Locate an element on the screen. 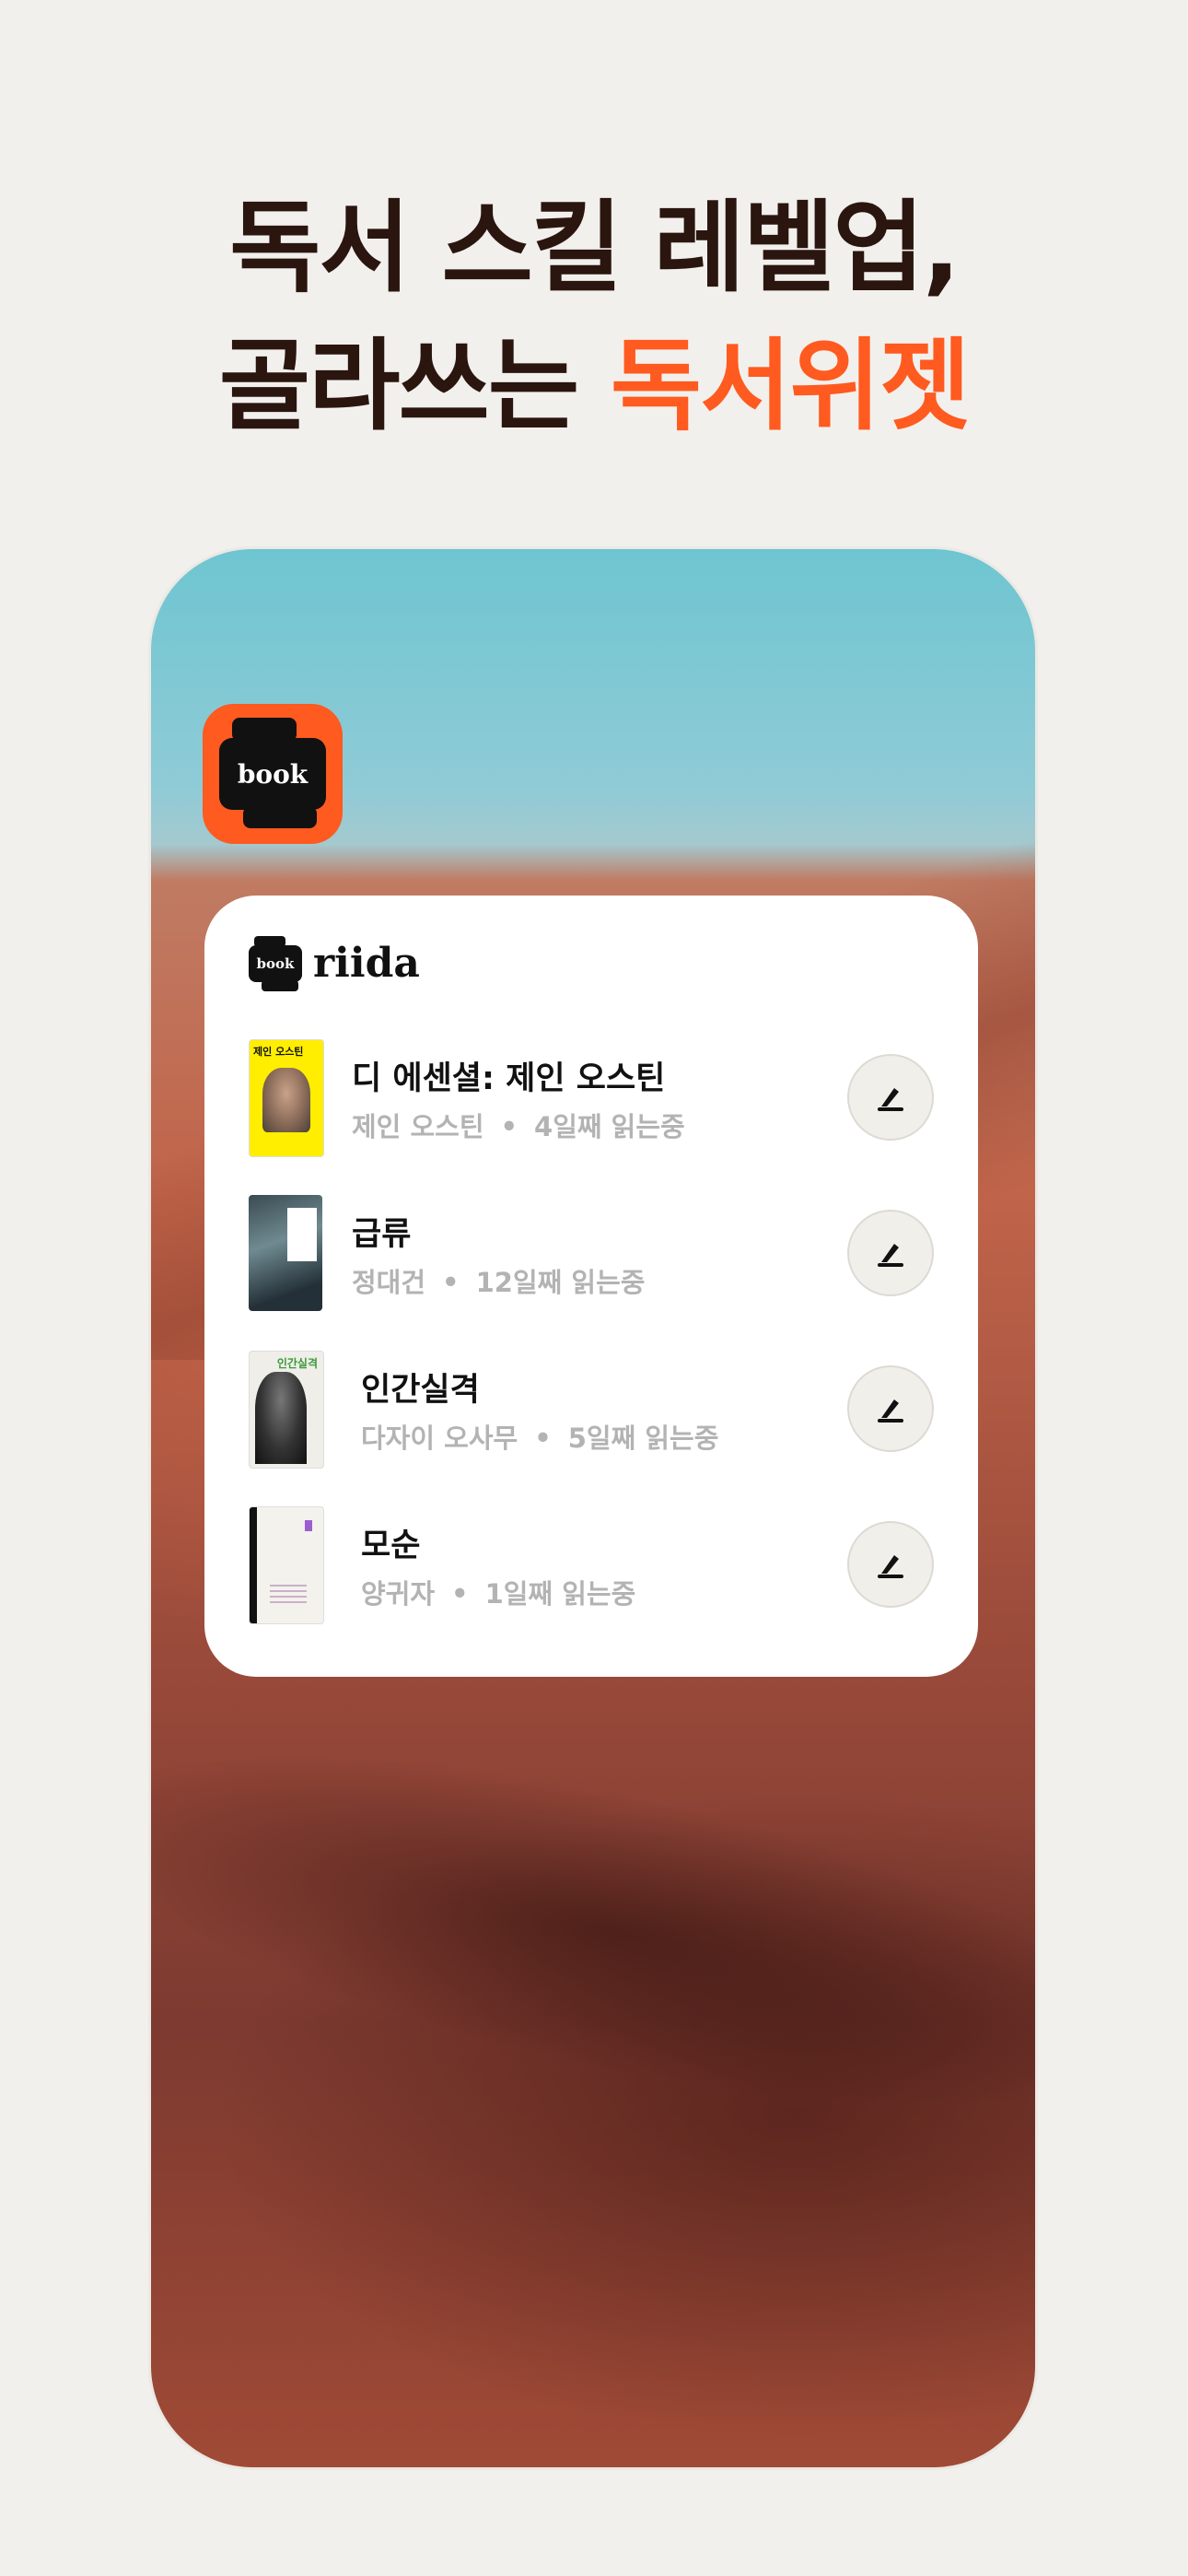  headline-accent: 독서위젯 is located at coordinates (790, 386).